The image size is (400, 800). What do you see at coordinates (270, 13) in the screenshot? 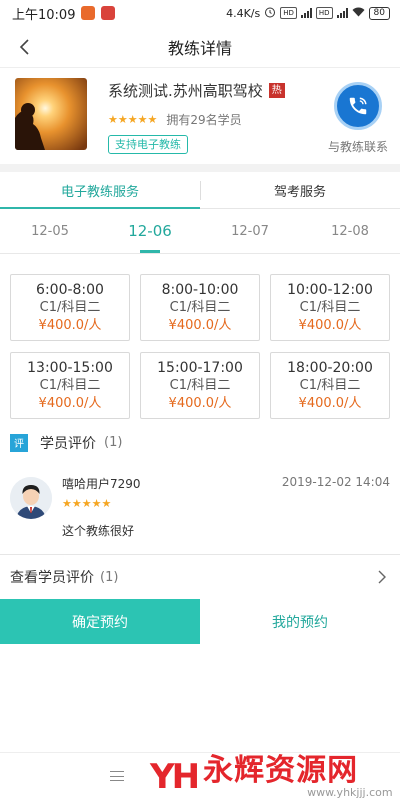
I see `alarm-icon` at bounding box center [270, 13].